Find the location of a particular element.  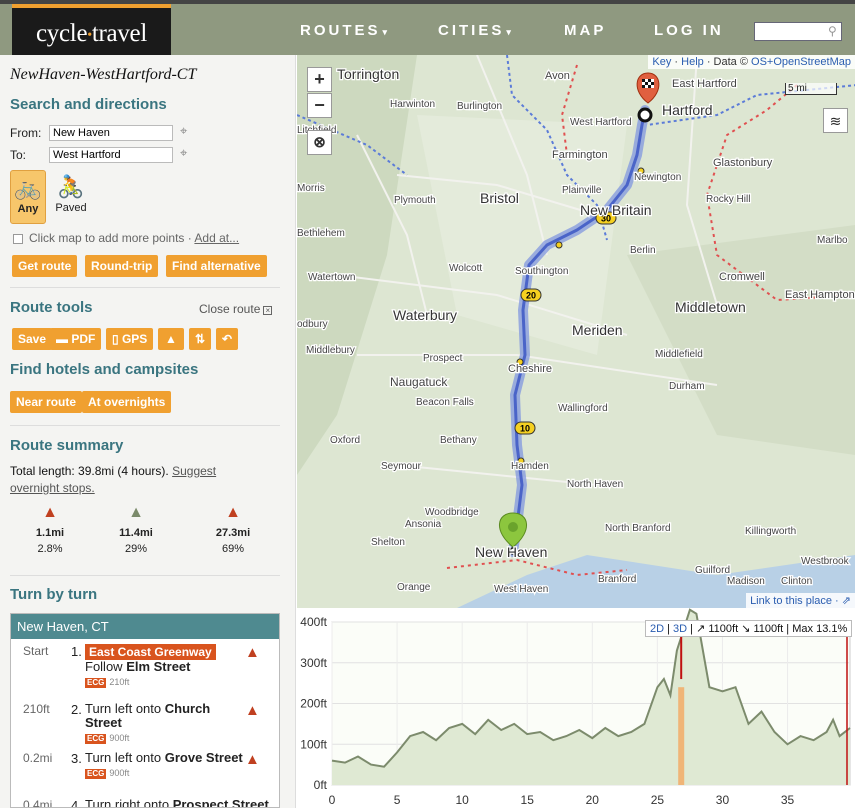

at-overnights-button: At overnights is located at coordinates (127, 402).